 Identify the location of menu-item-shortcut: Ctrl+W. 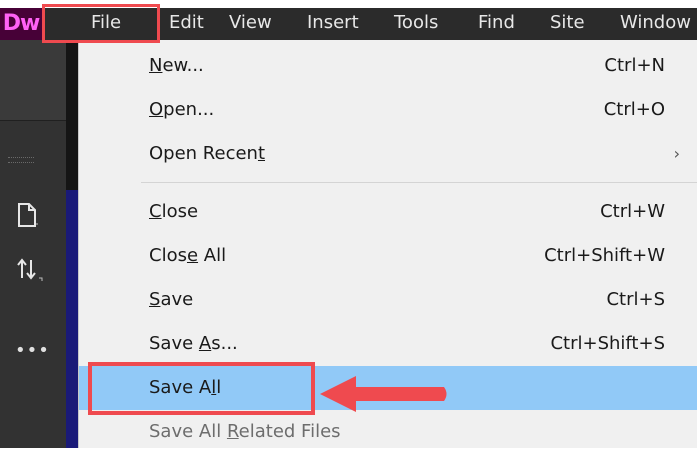
(632, 211).